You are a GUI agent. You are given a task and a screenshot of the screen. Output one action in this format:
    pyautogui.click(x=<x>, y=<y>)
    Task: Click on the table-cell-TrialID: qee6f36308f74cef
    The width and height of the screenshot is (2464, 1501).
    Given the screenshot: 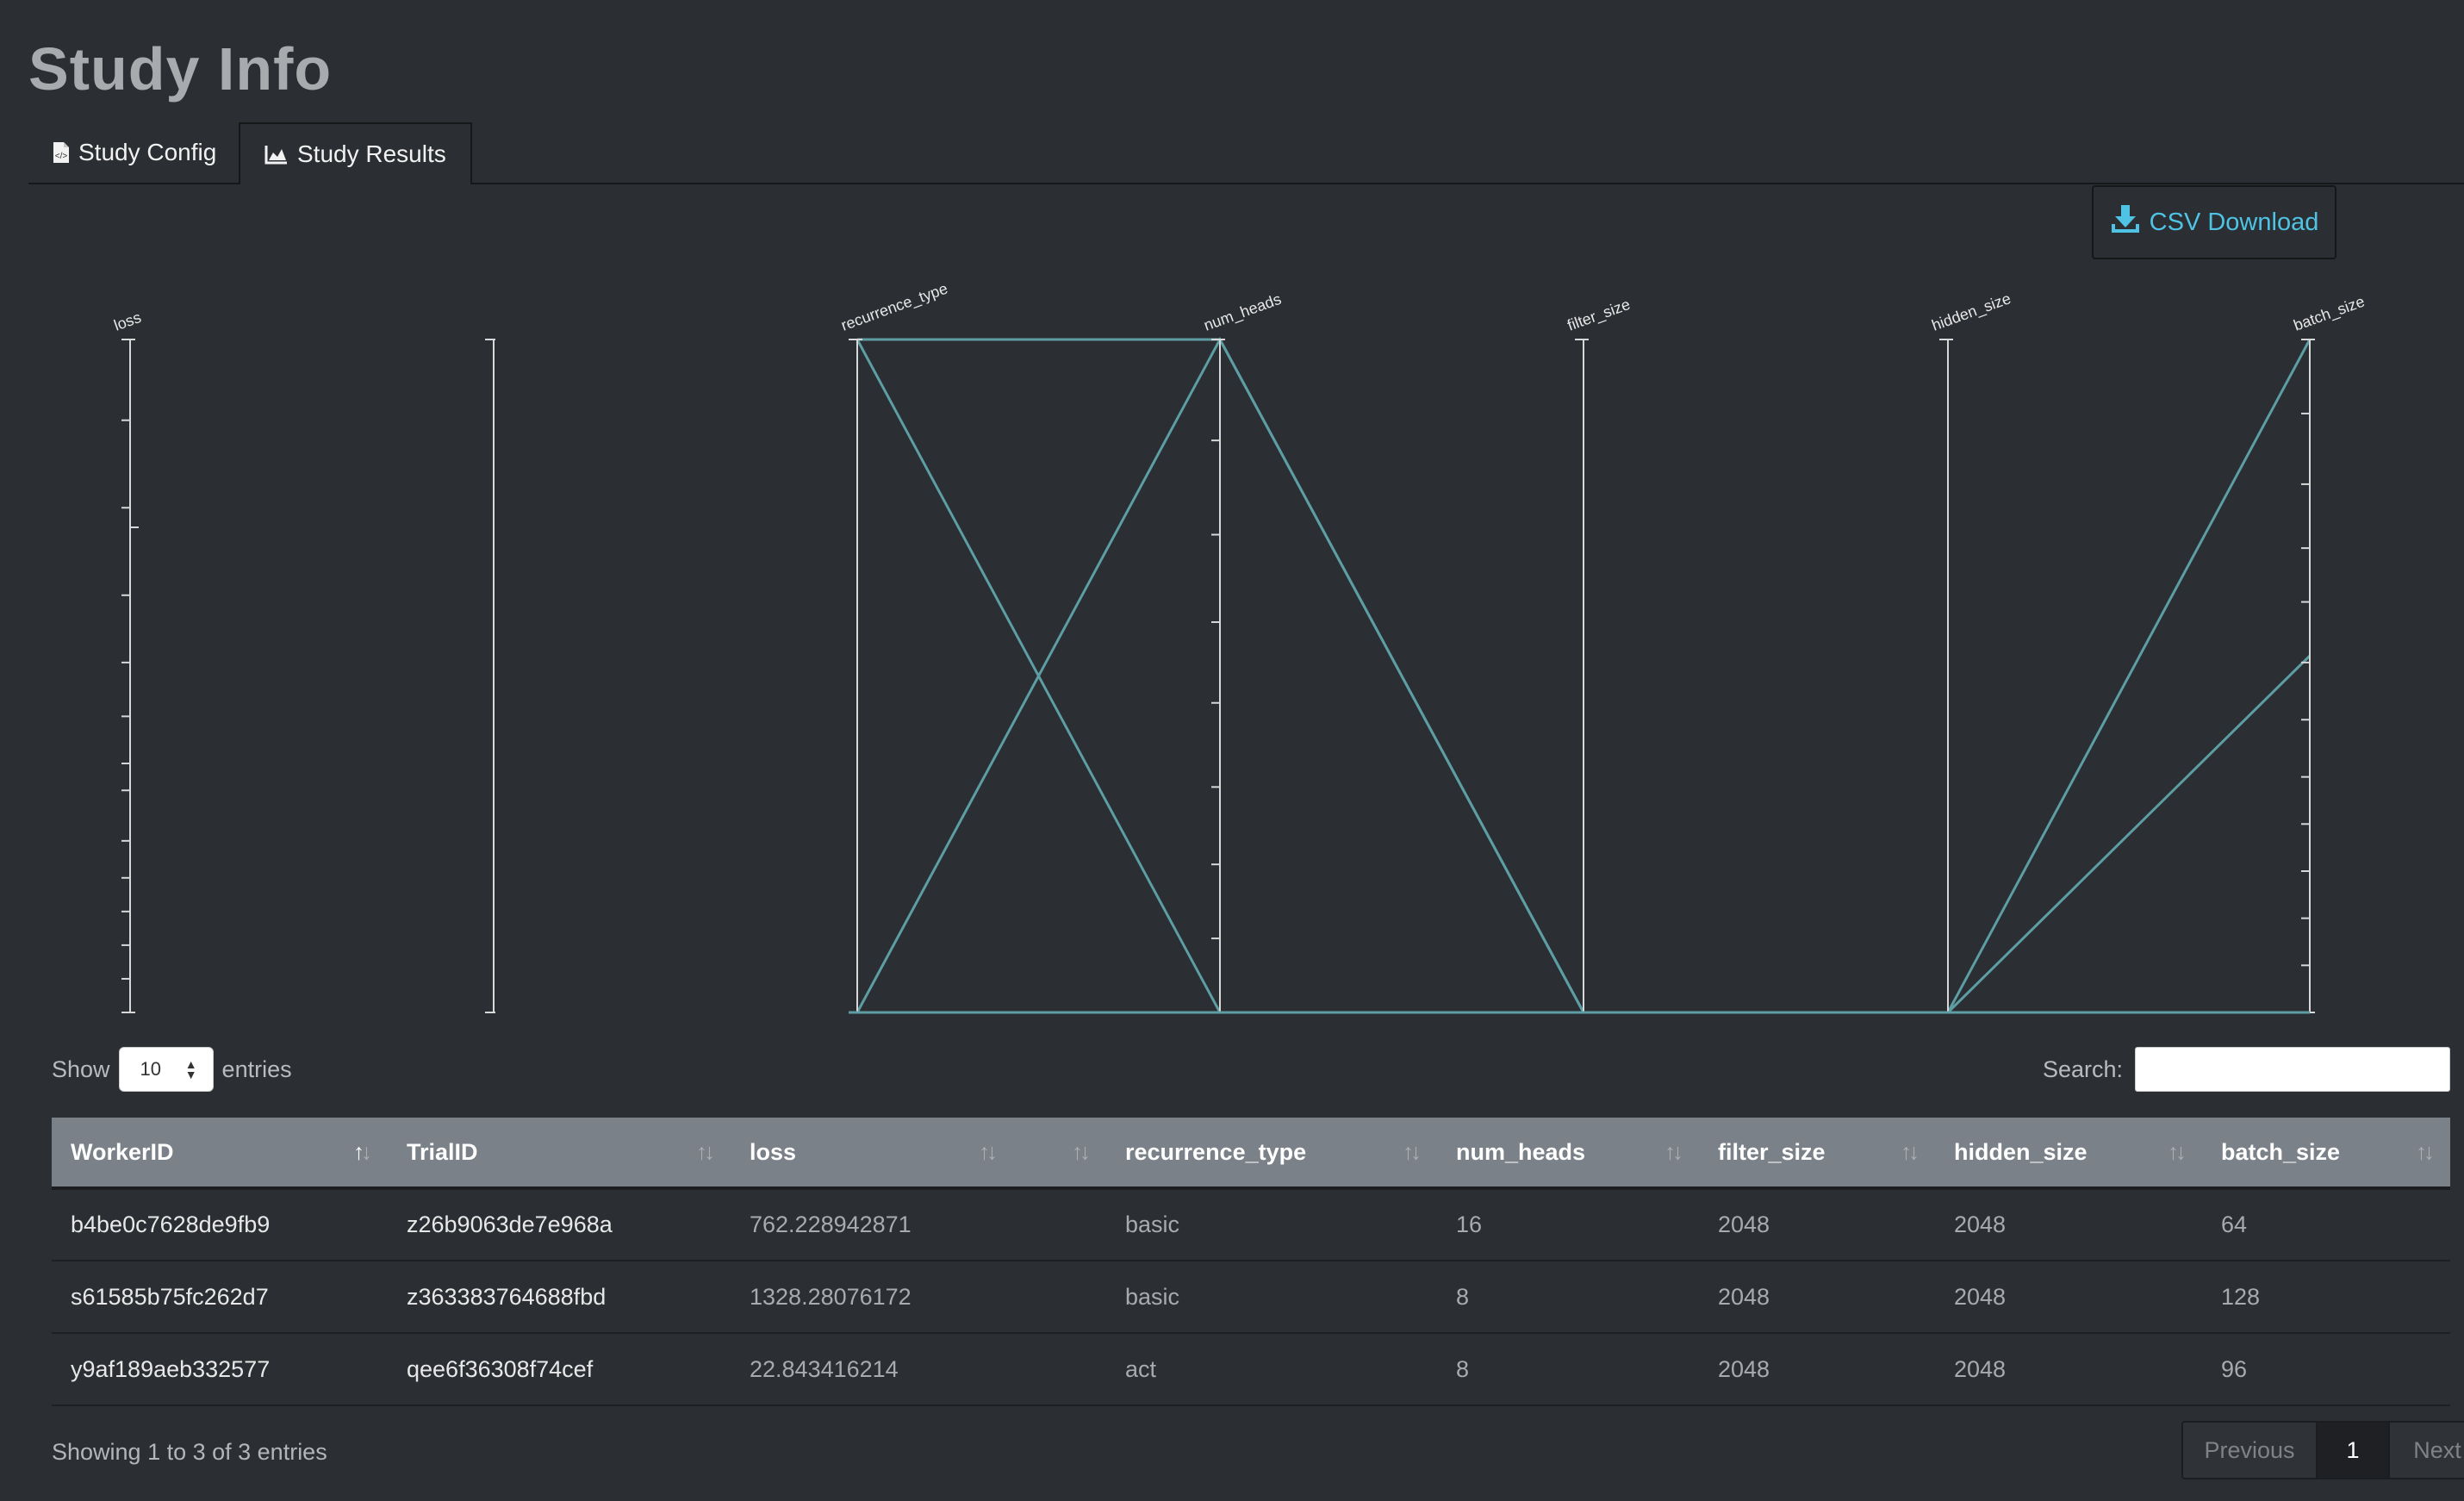 What is the action you would take?
    pyautogui.click(x=560, y=1369)
    